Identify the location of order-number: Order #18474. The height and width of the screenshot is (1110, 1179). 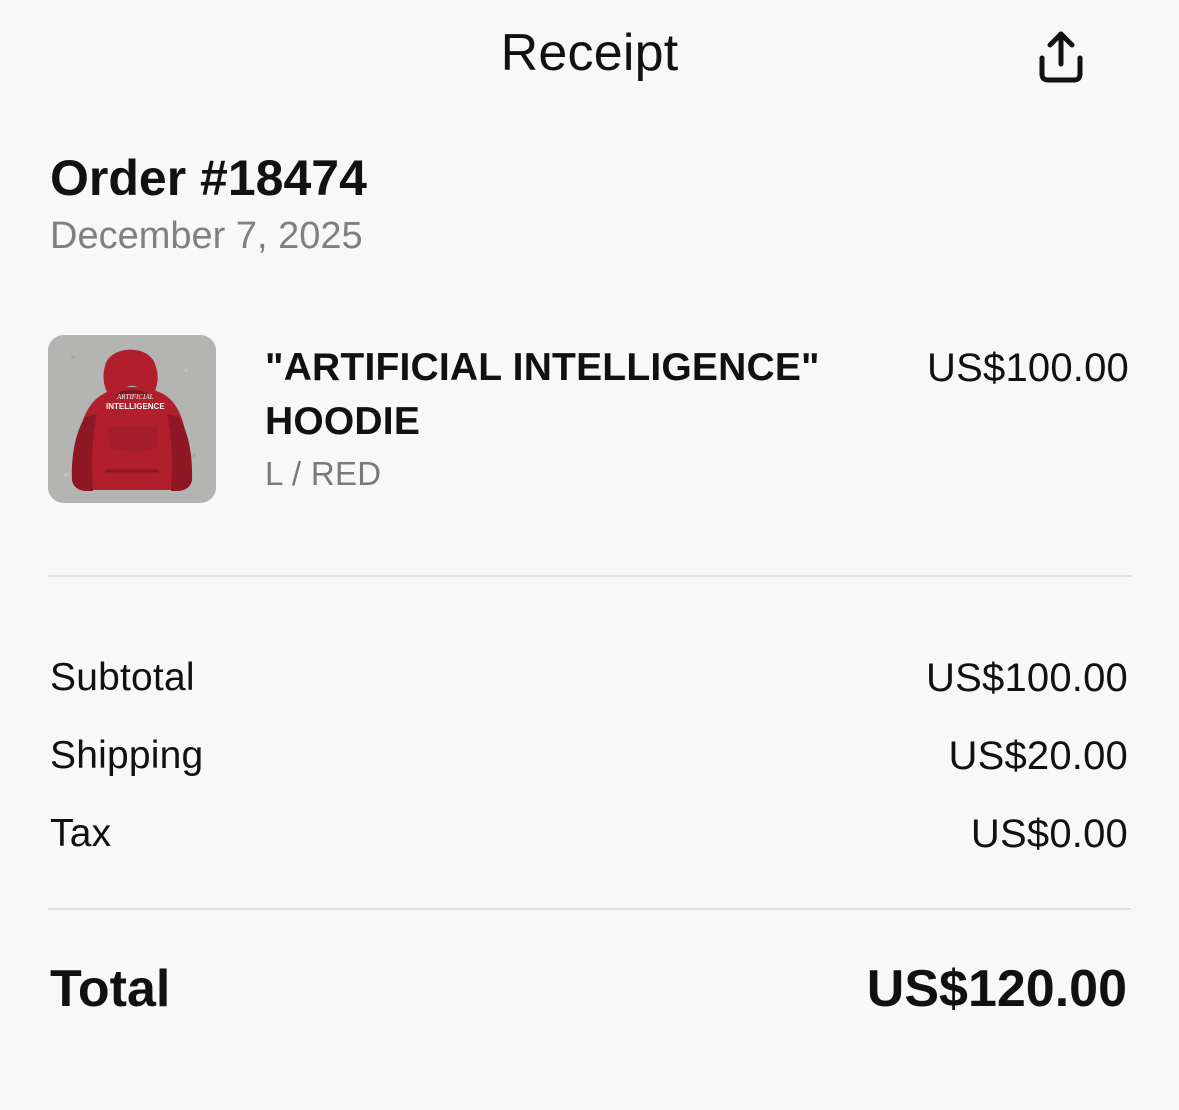
(208, 178).